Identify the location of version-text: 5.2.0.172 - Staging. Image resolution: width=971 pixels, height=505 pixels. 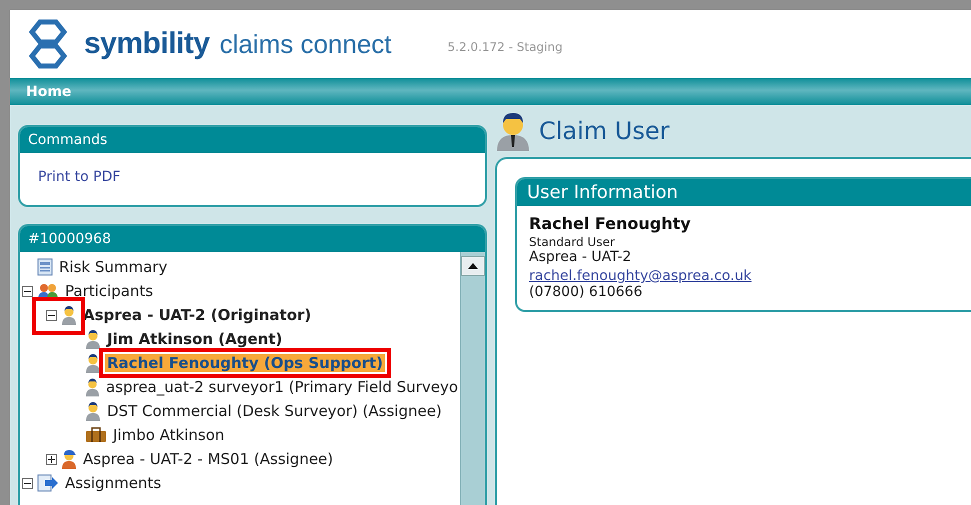
(505, 47).